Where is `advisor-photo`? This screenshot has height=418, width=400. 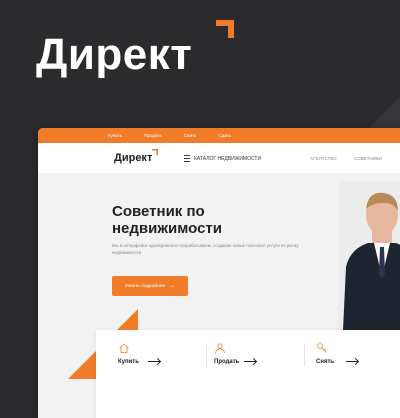 advisor-photo is located at coordinates (369, 266).